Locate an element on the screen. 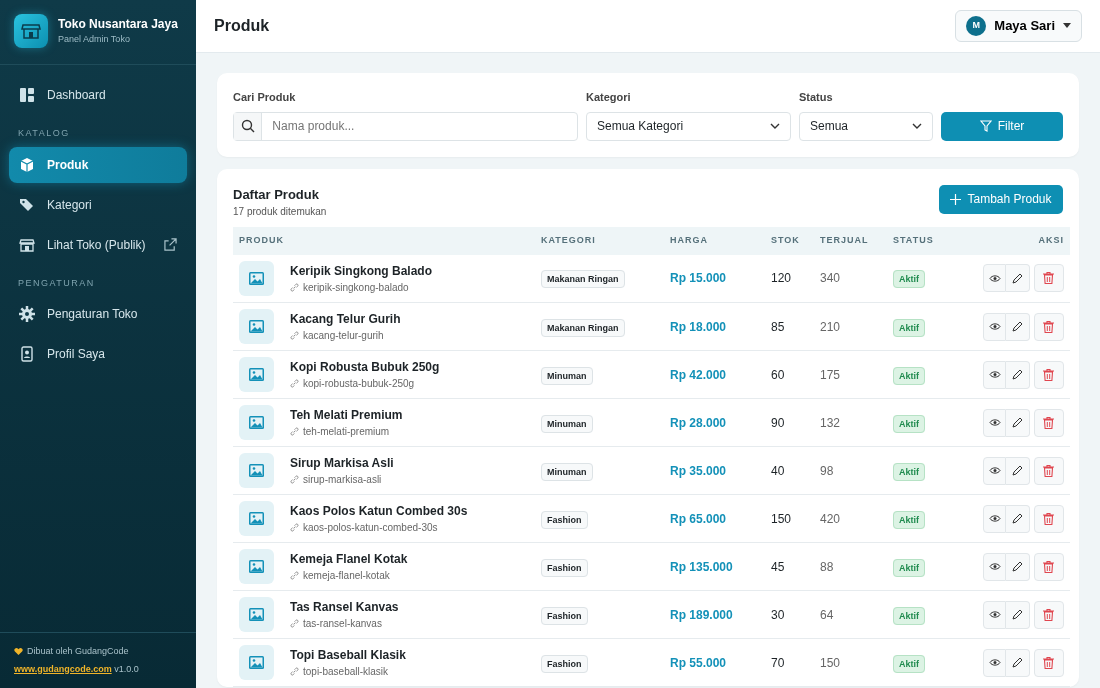 This screenshot has width=1100, height=688. price-text: Rp 55.000 is located at coordinates (698, 662).